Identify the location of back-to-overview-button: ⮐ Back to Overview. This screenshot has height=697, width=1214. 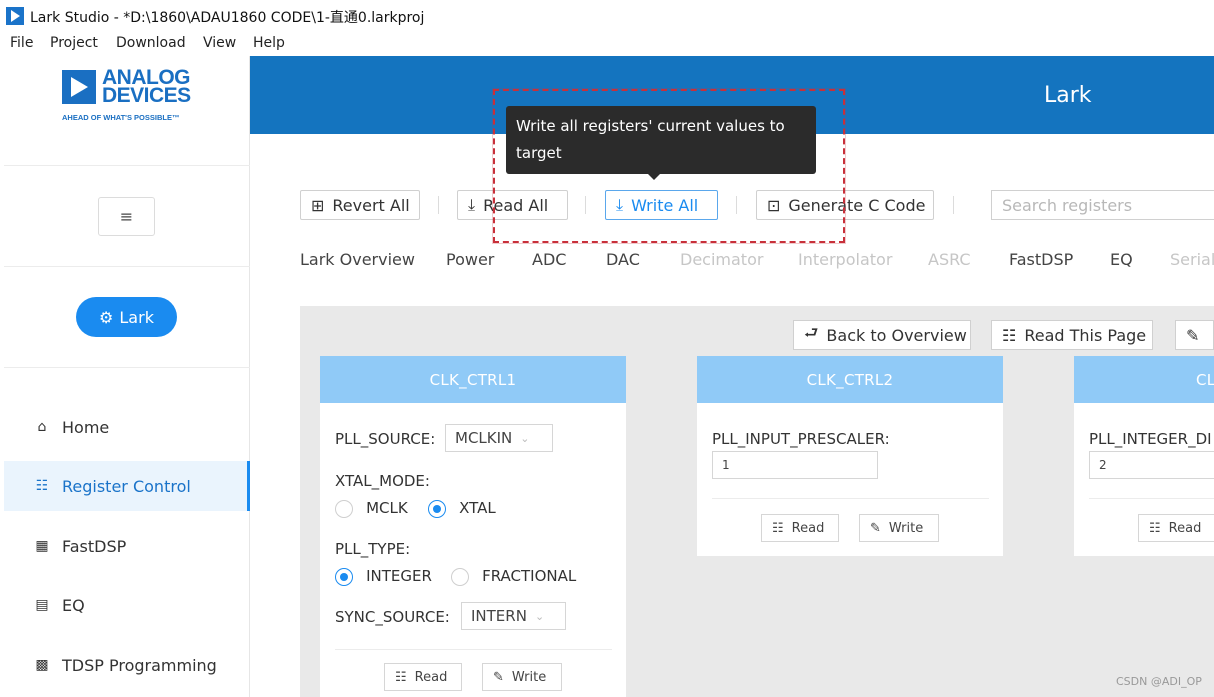
(882, 335).